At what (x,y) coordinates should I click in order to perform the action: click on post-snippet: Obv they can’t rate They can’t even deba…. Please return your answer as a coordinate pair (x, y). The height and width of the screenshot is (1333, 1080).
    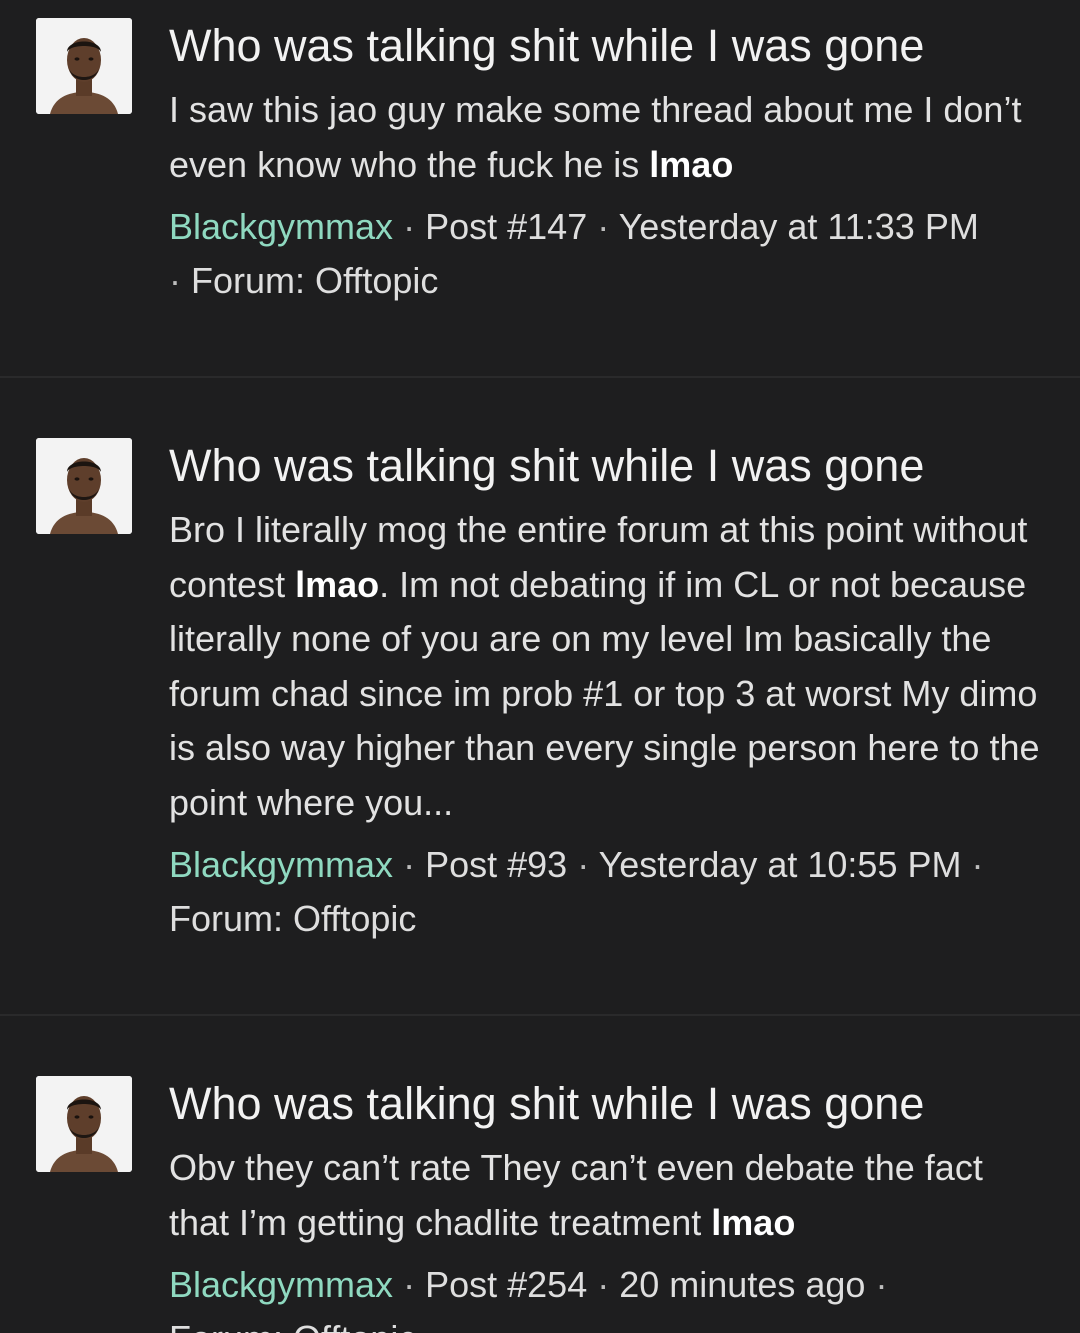
    Looking at the image, I should click on (606, 1195).